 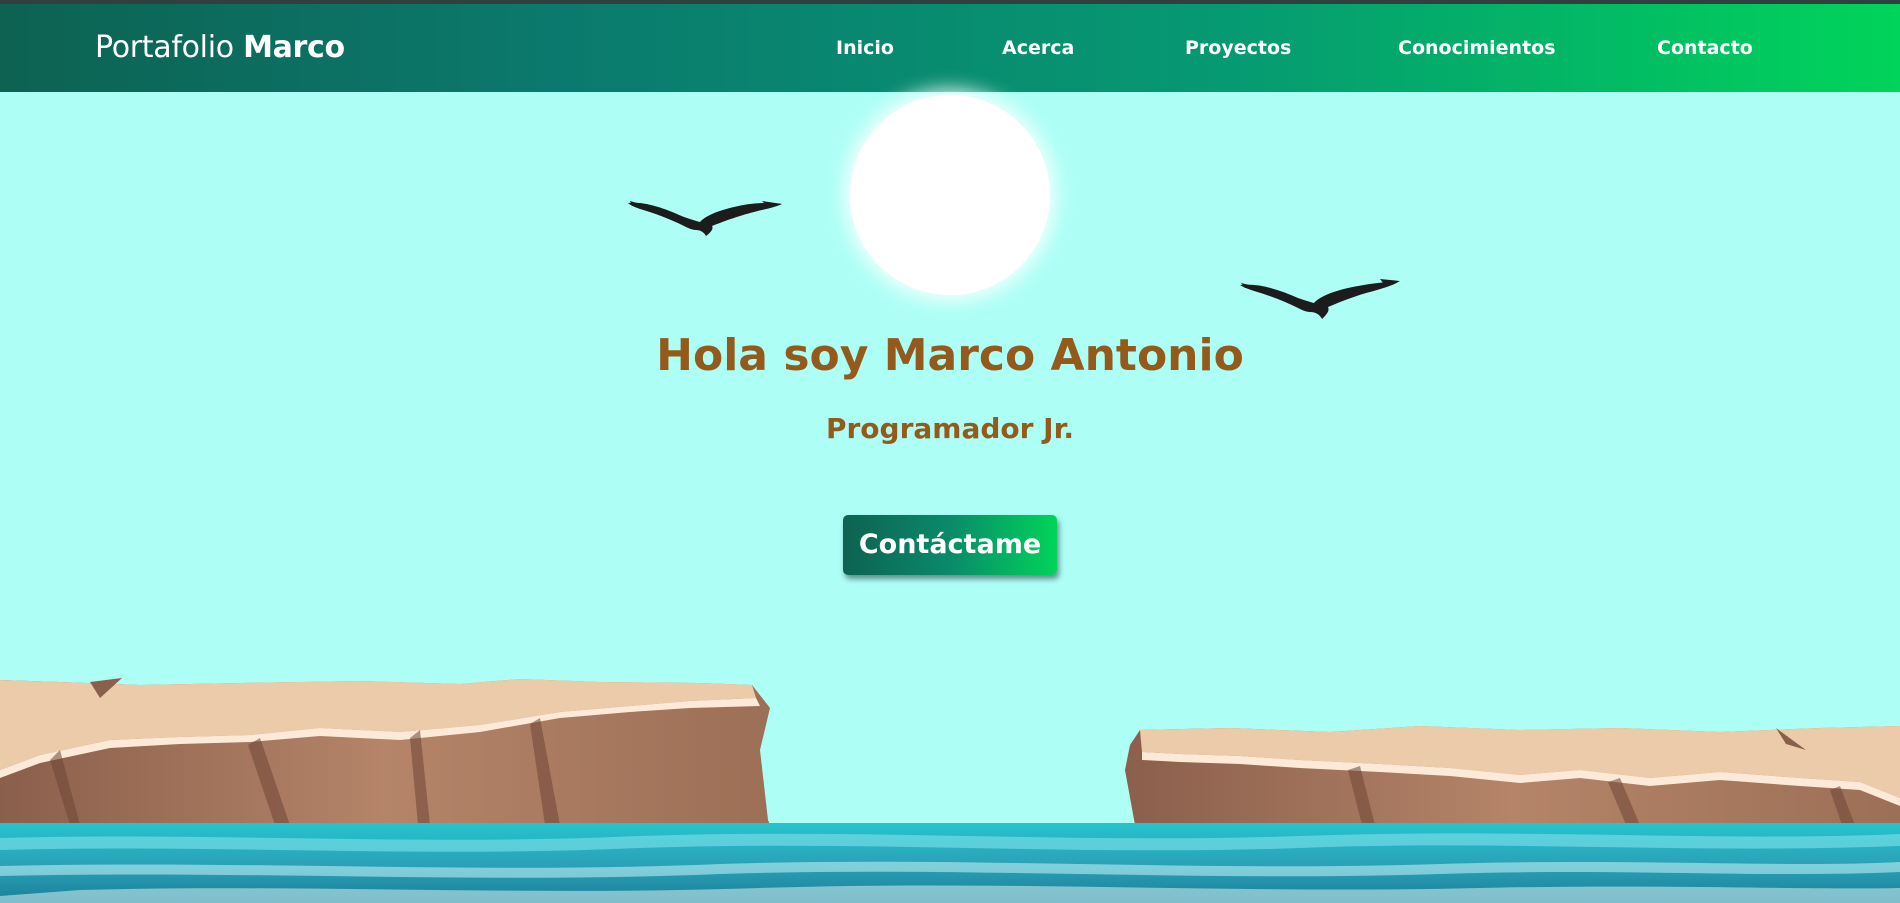 I want to click on nav-link-contacto: Contacto, so click(x=1705, y=48).